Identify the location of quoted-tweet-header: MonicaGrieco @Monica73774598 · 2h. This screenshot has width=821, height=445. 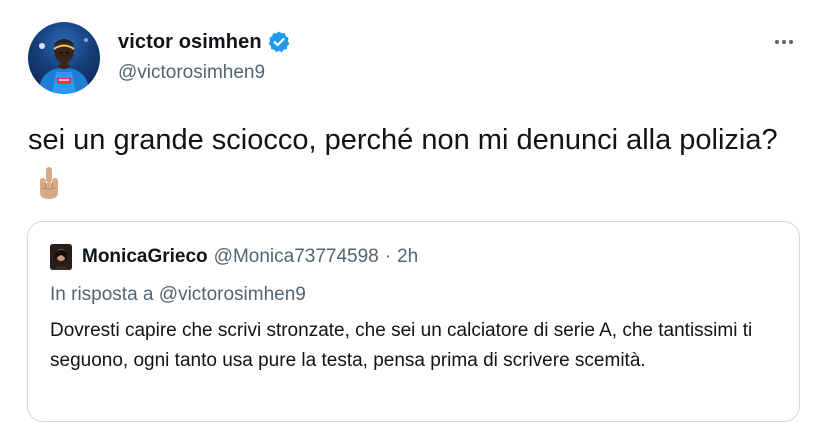
(234, 257).